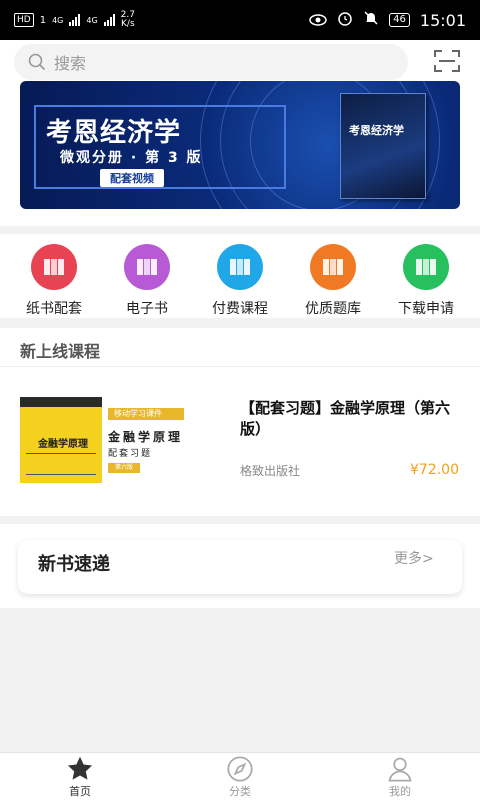  What do you see at coordinates (240, 309) in the screenshot?
I see `category-label: 付费课程` at bounding box center [240, 309].